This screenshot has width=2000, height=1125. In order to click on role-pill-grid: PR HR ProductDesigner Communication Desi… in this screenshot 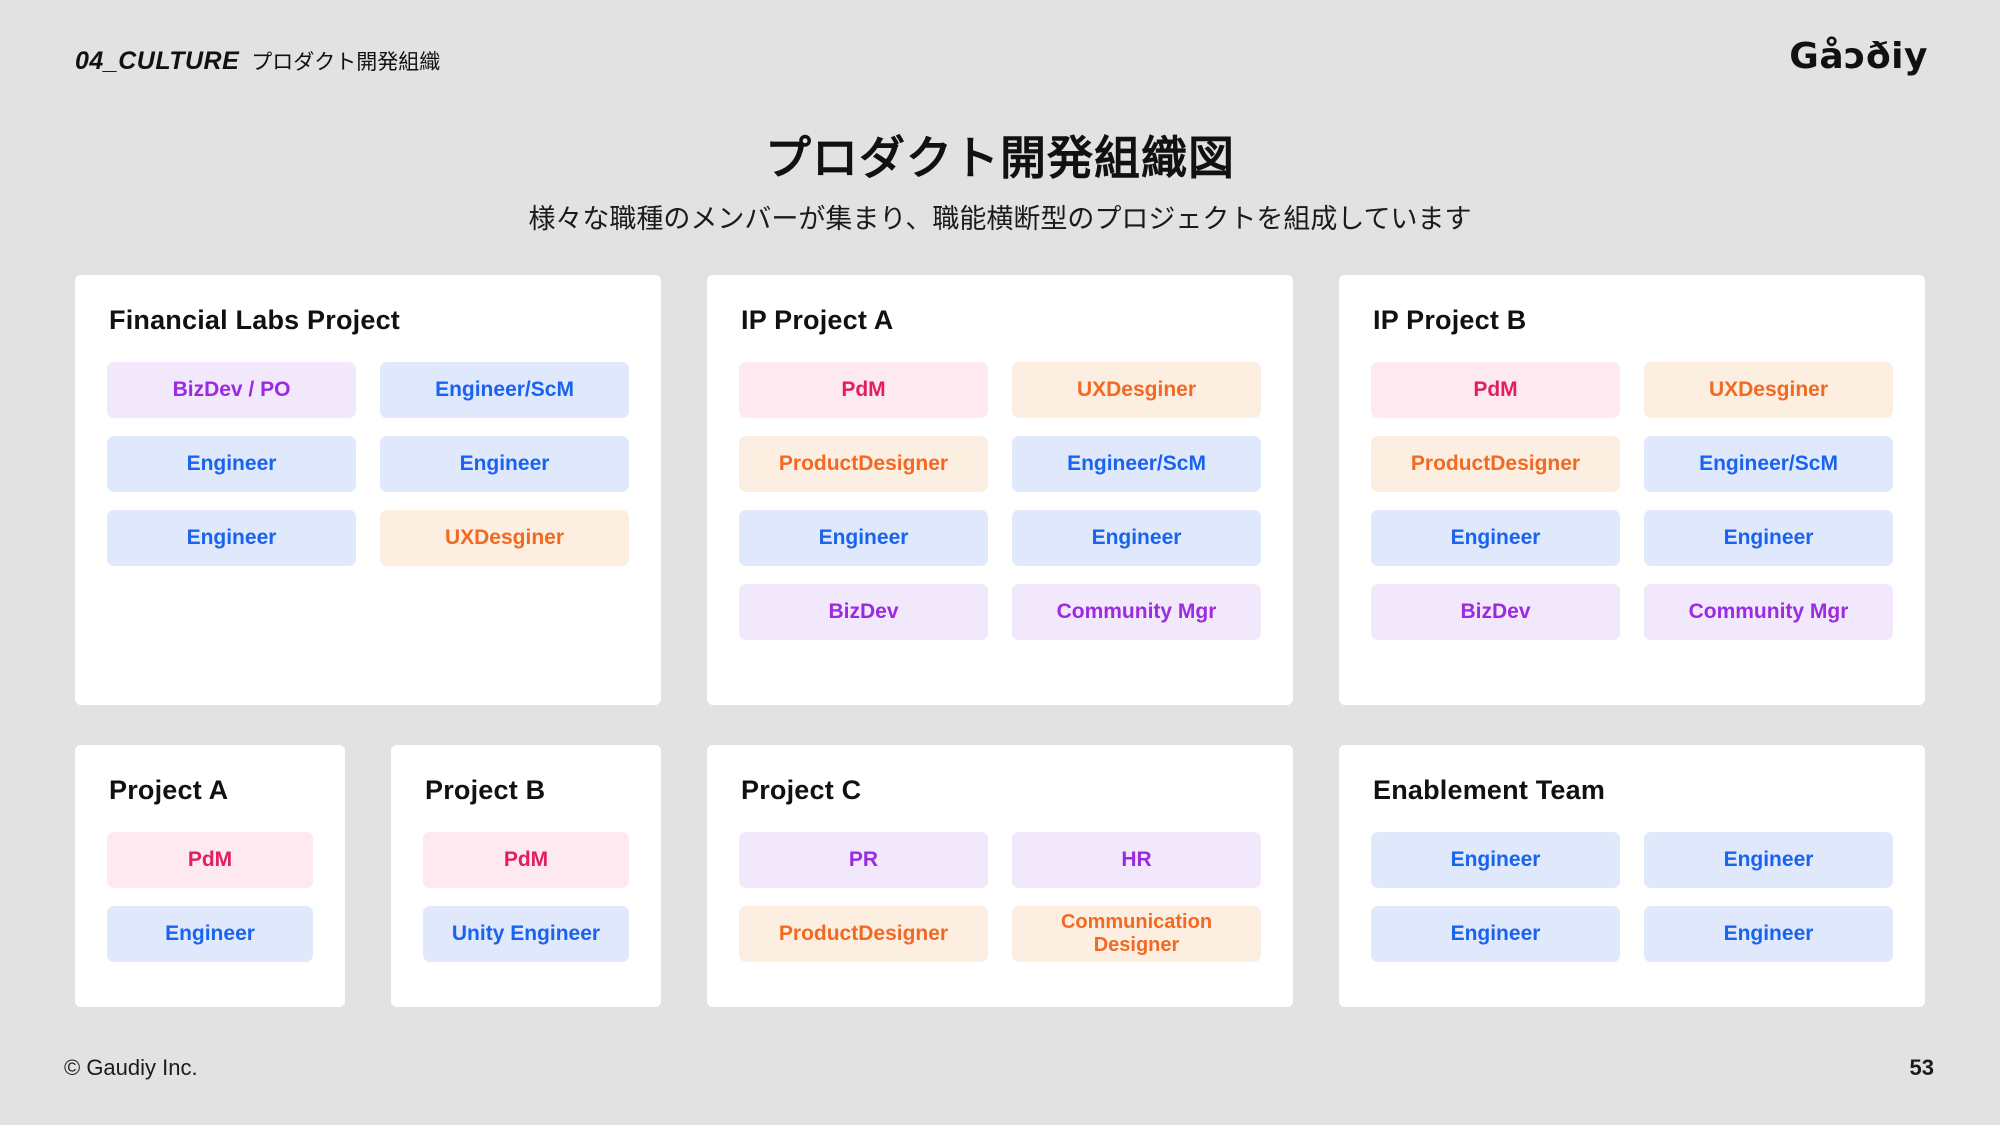, I will do `click(1000, 897)`.